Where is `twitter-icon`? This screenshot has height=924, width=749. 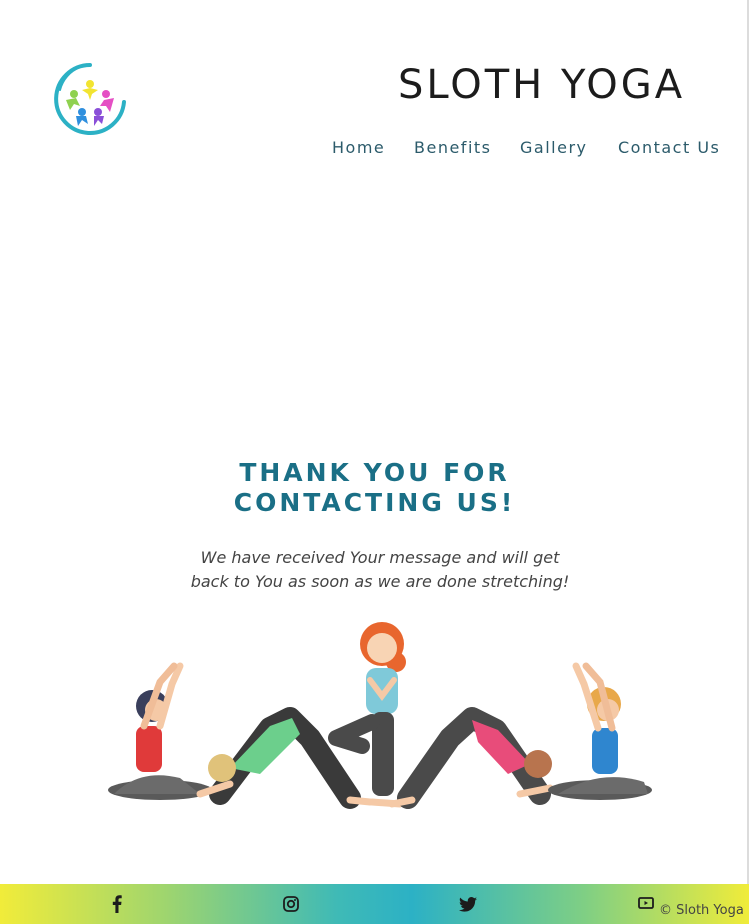
twitter-icon is located at coordinates (468, 904).